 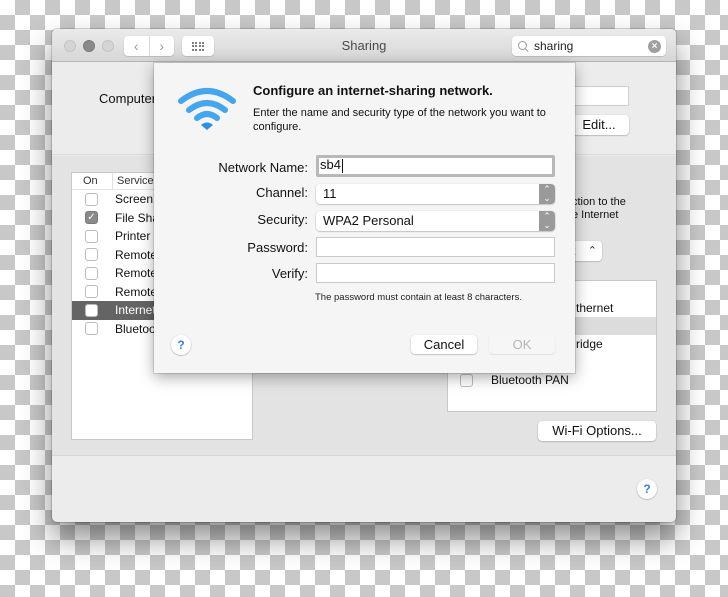 What do you see at coordinates (647, 489) in the screenshot?
I see `help-button: ?` at bounding box center [647, 489].